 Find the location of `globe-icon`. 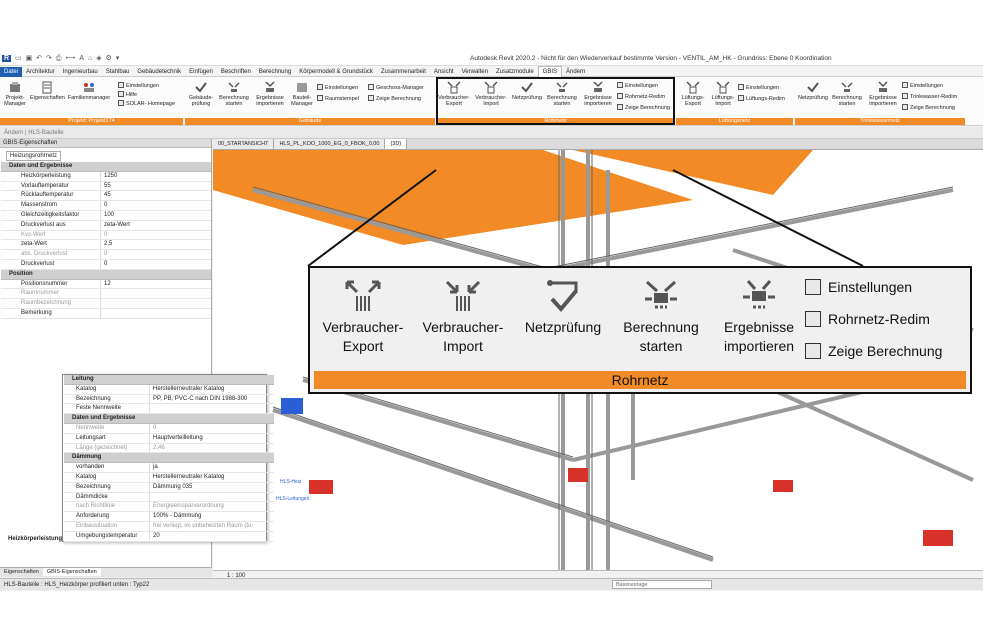

globe-icon is located at coordinates (121, 103).